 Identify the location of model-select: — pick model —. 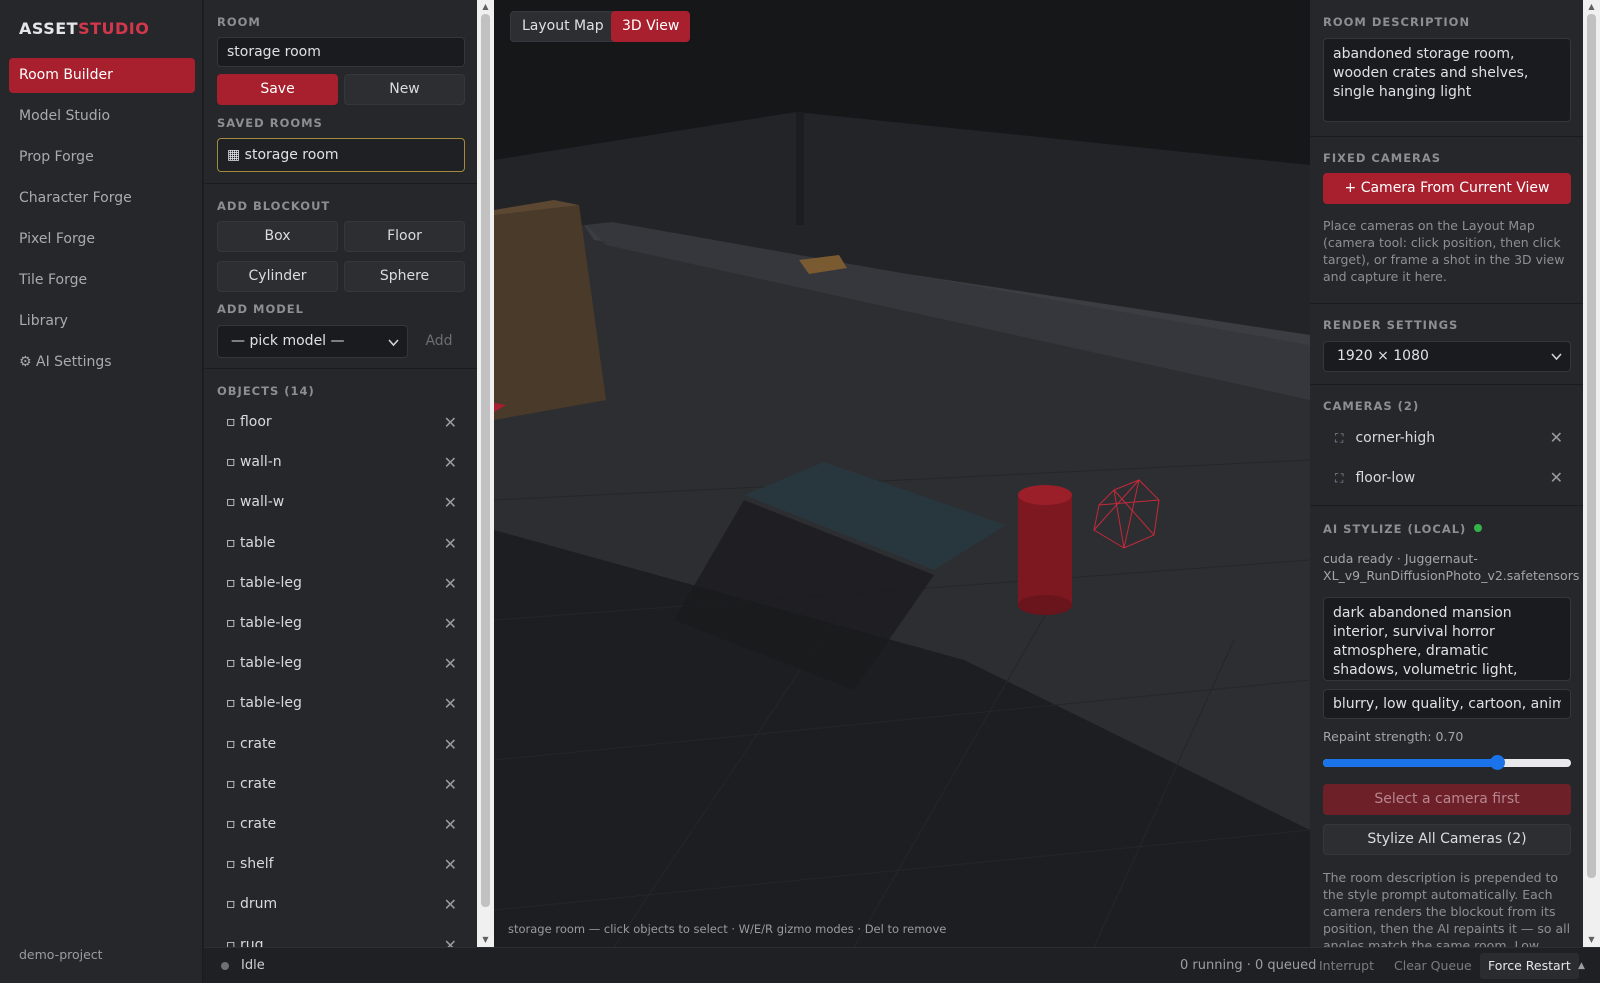
(312, 341).